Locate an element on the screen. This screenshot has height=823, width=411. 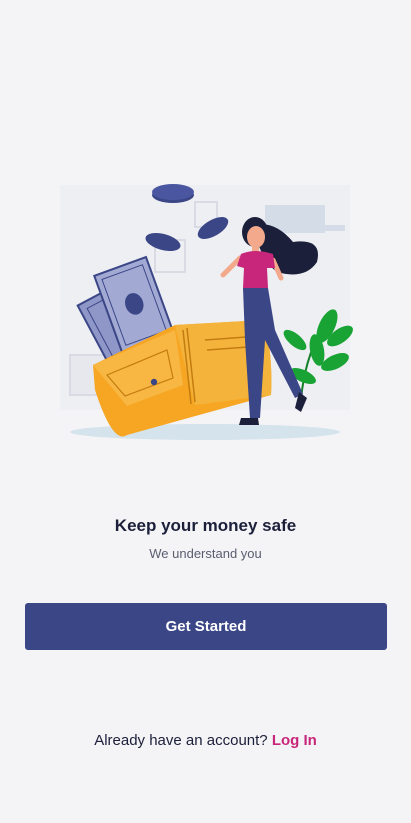
login-prompt-text: Already have an account? is located at coordinates (181, 740).